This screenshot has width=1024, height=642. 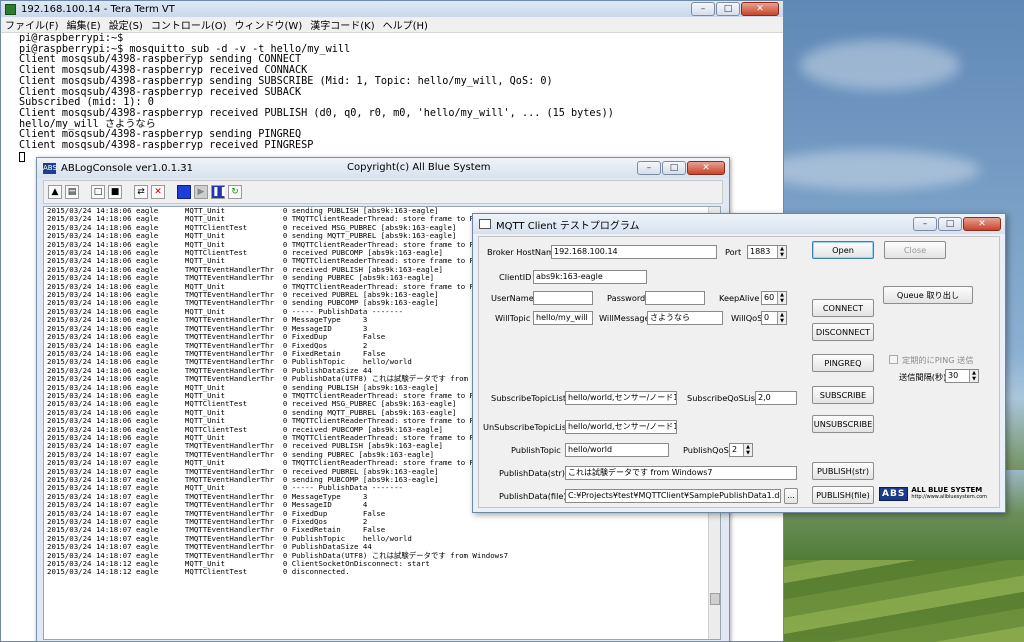 I want to click on open-button: Open, so click(x=843, y=250).